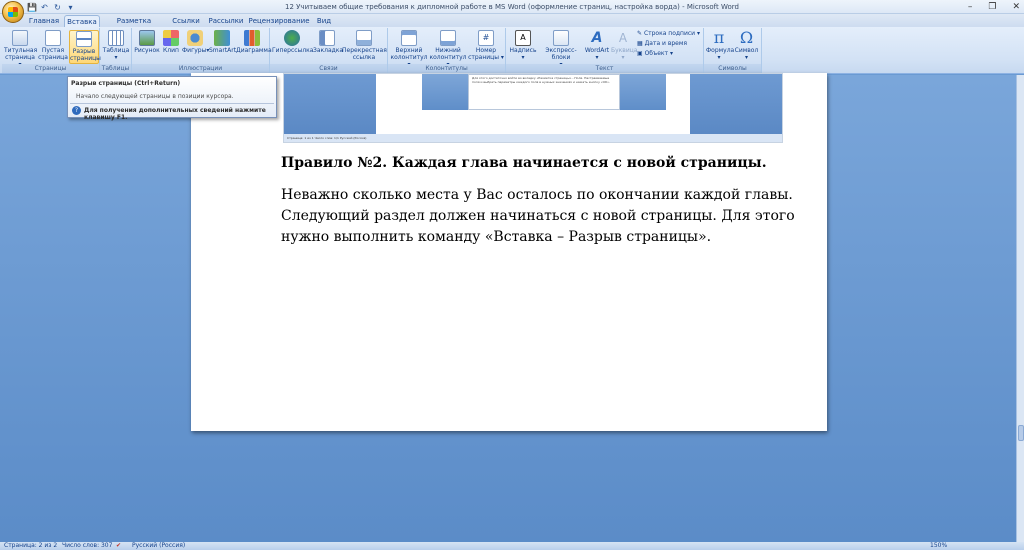  I want to click on tooltip-title: Разрыв страницы (Ctrl+Return), so click(126, 83).